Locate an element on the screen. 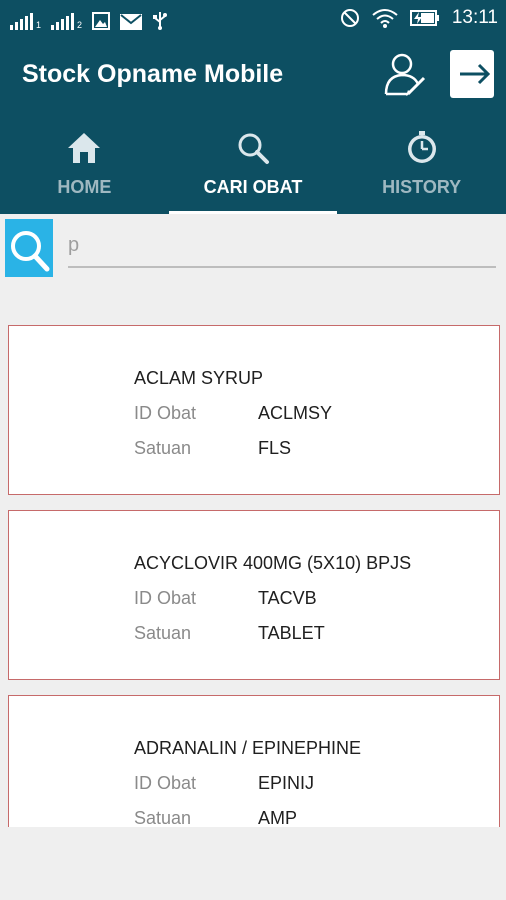  tab-cari-obat-label: CARI OBAT is located at coordinates (253, 187).